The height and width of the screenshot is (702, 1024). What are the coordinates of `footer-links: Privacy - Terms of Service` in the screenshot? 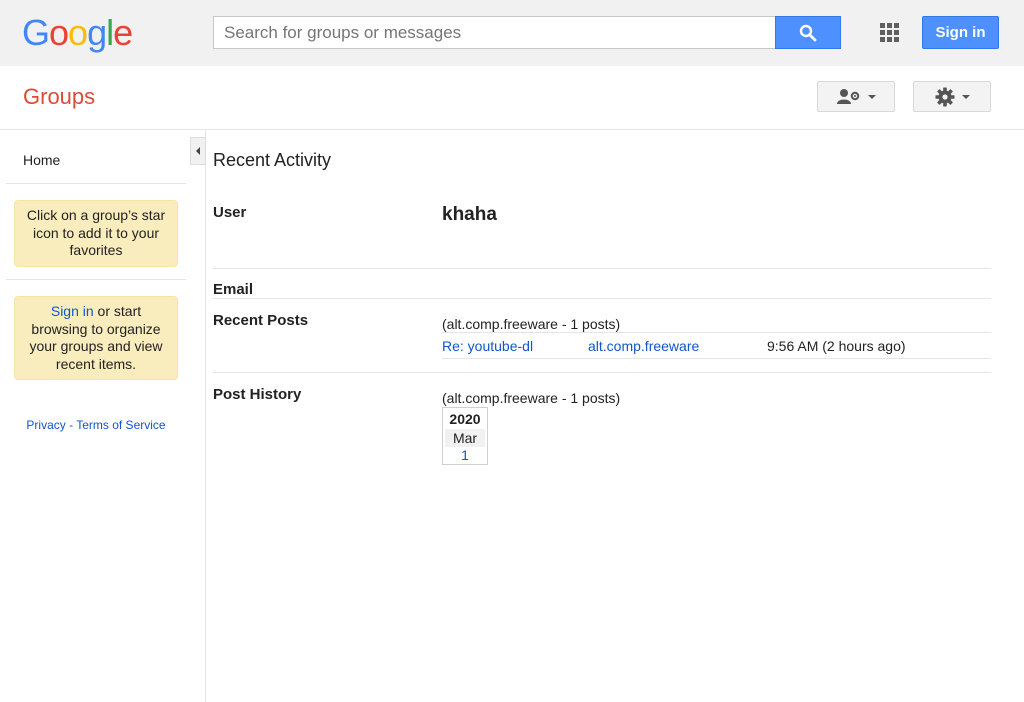 It's located at (96, 425).